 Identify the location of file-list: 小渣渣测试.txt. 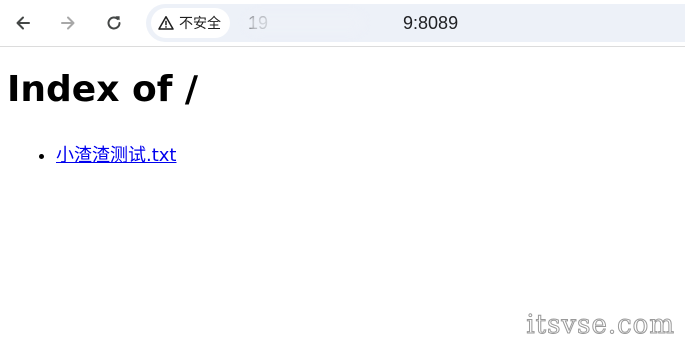
(88, 156).